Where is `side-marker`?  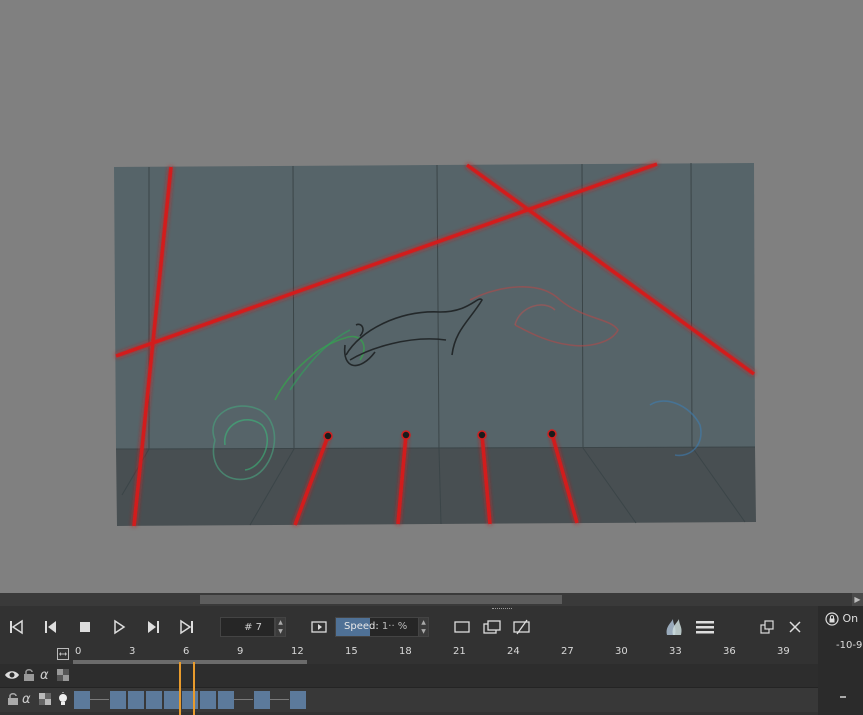
side-marker is located at coordinates (843, 697).